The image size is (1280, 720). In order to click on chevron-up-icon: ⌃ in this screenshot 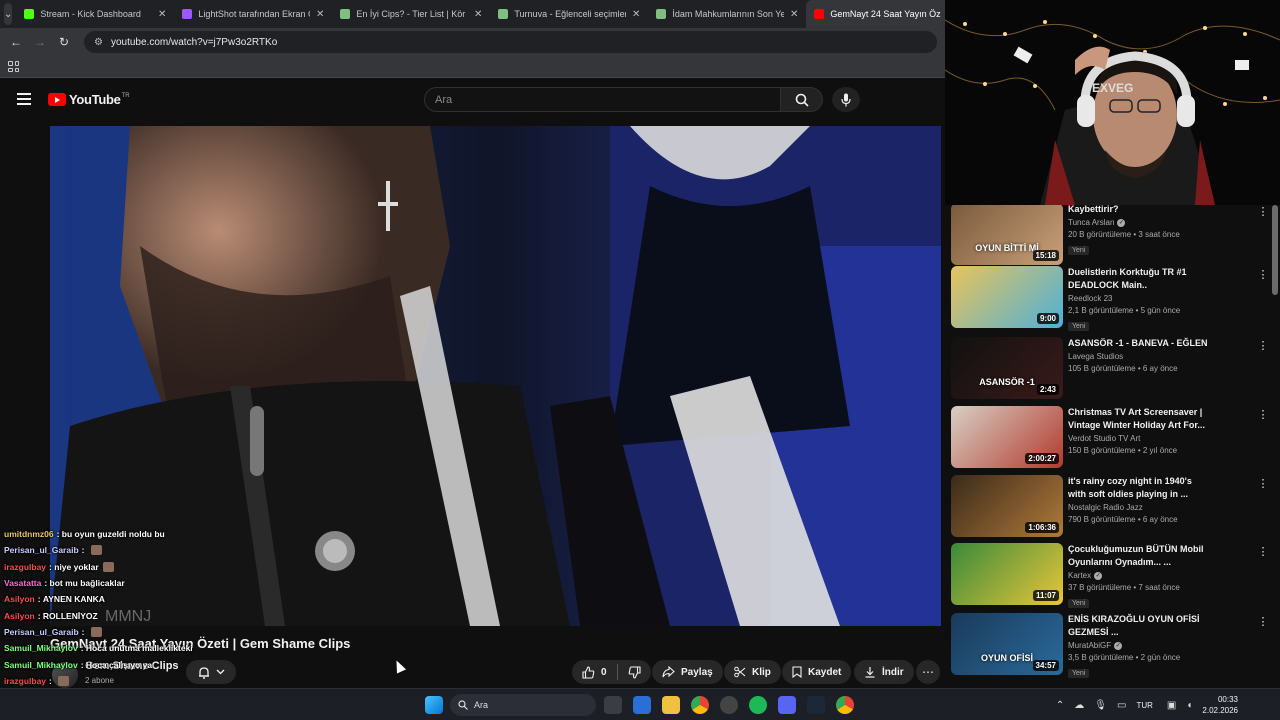, I will do `click(1060, 705)`.